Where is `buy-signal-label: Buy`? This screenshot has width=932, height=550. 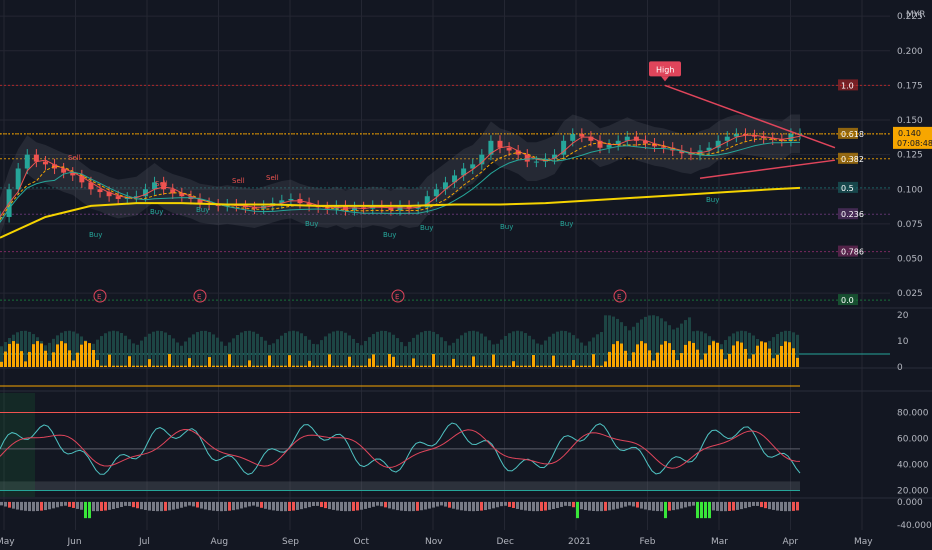
buy-signal-label: Buy is located at coordinates (712, 200).